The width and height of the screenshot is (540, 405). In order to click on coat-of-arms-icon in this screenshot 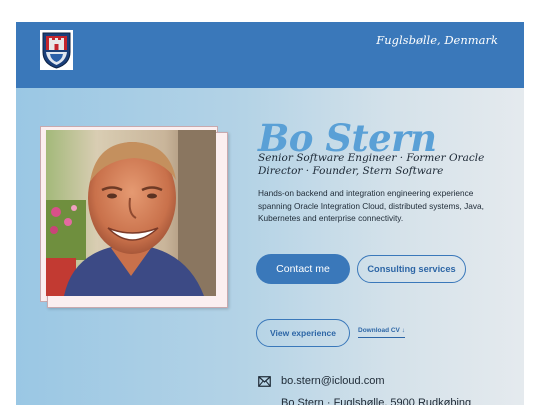, I will do `click(56, 50)`.